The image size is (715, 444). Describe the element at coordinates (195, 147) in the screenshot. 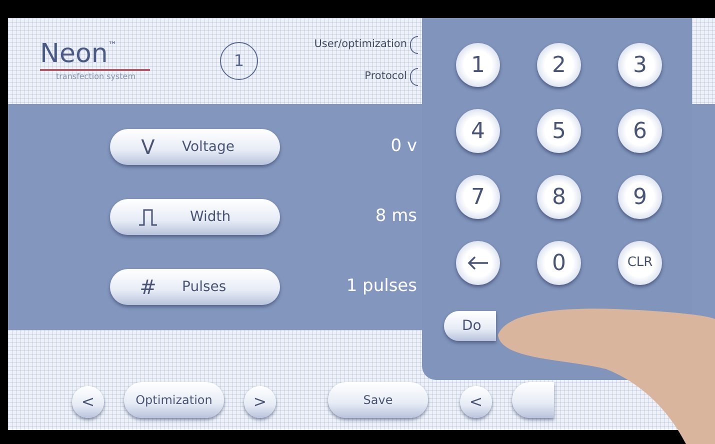

I see `parameter-button: V Voltage` at that location.